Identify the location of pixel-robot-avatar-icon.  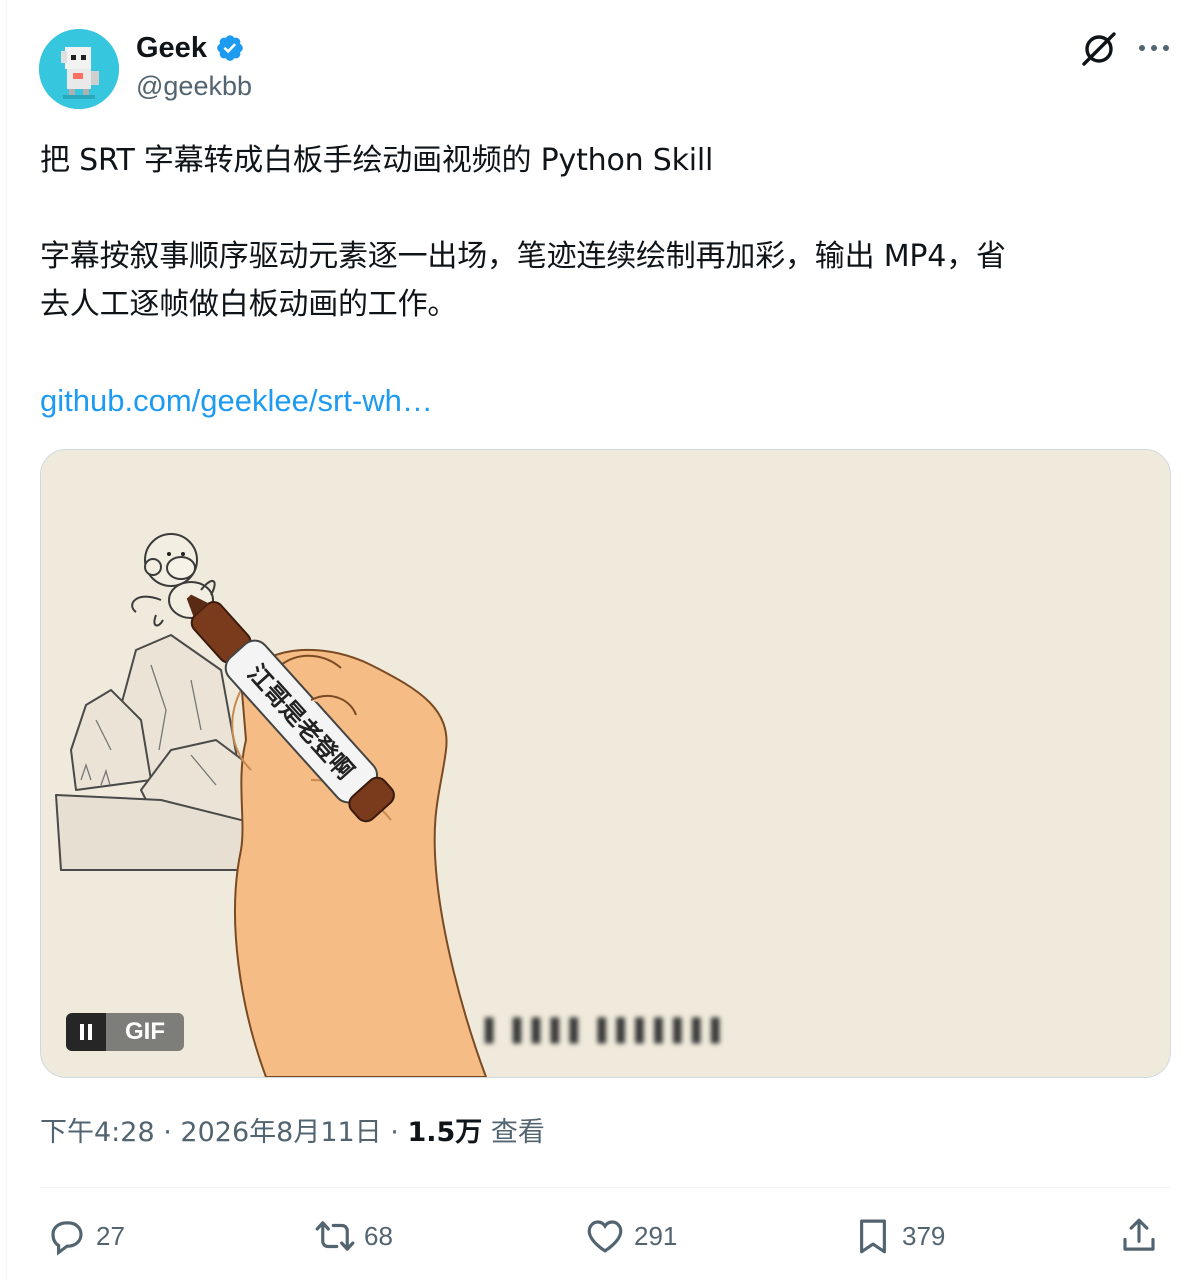
(79, 69).